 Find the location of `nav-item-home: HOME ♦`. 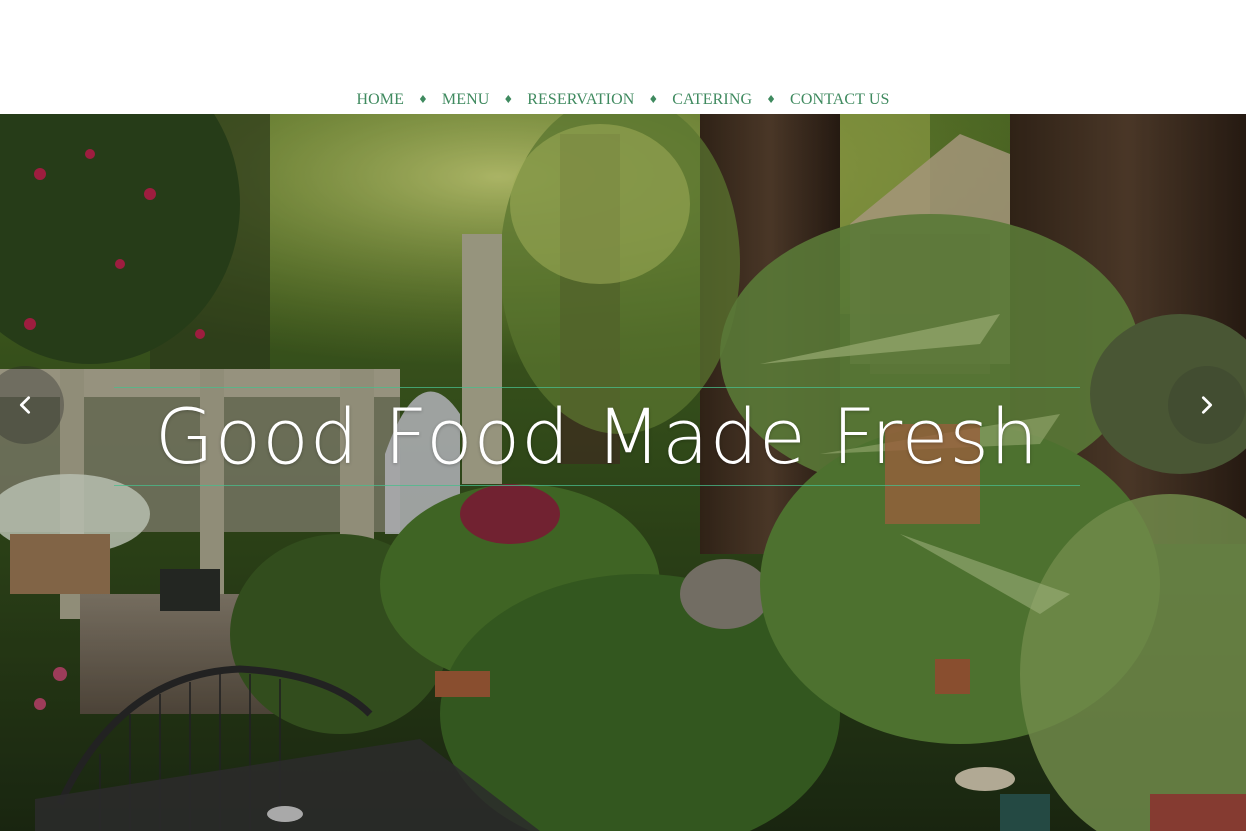

nav-item-home: HOME ♦ is located at coordinates (399, 100).